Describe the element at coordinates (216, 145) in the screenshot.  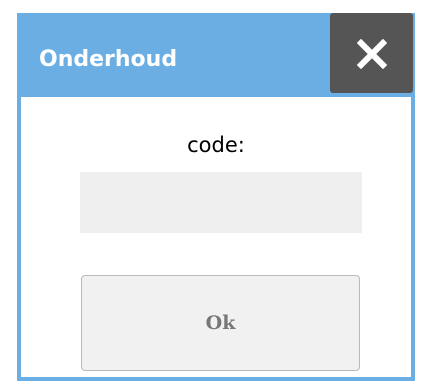
I see `code-label: code:` at that location.